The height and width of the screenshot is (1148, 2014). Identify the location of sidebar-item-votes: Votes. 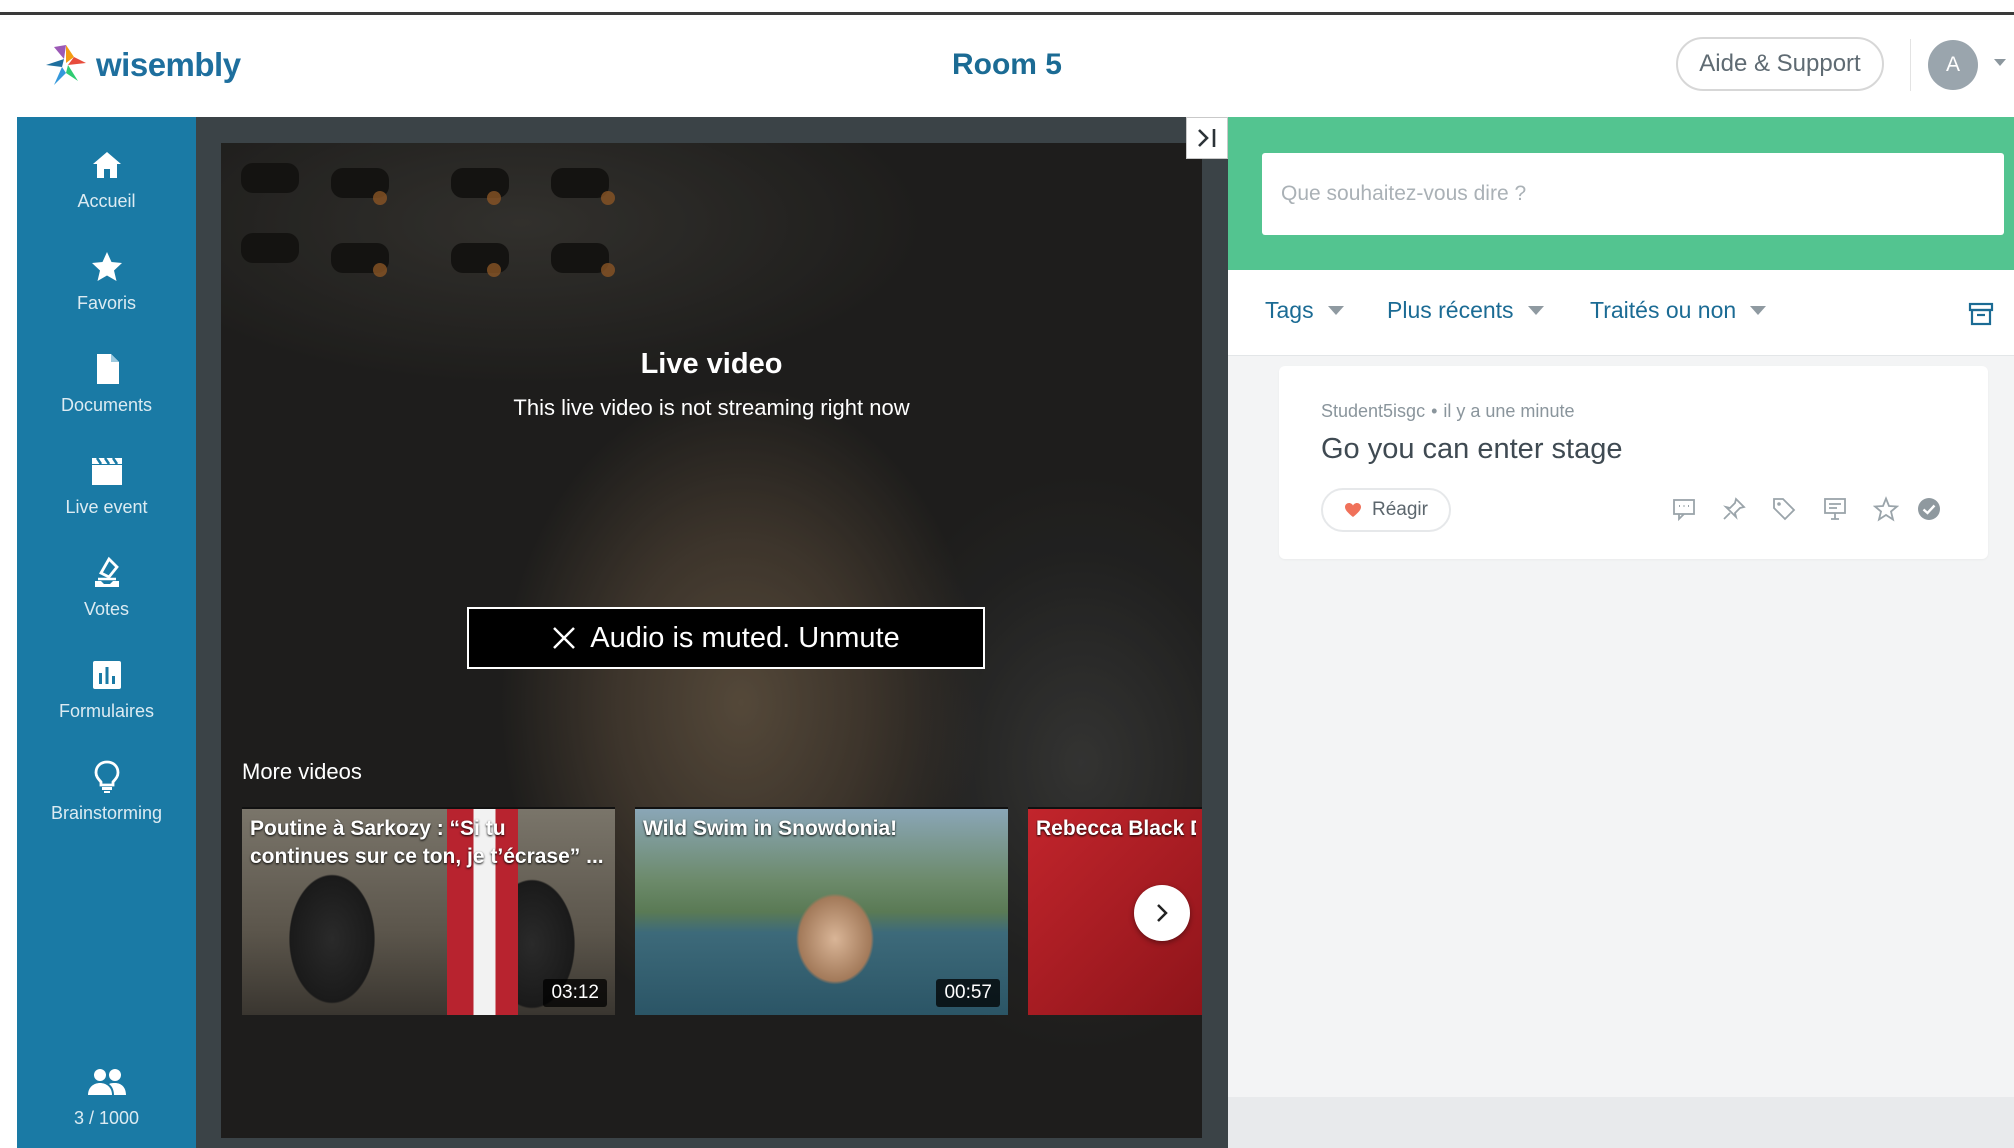
(106, 598).